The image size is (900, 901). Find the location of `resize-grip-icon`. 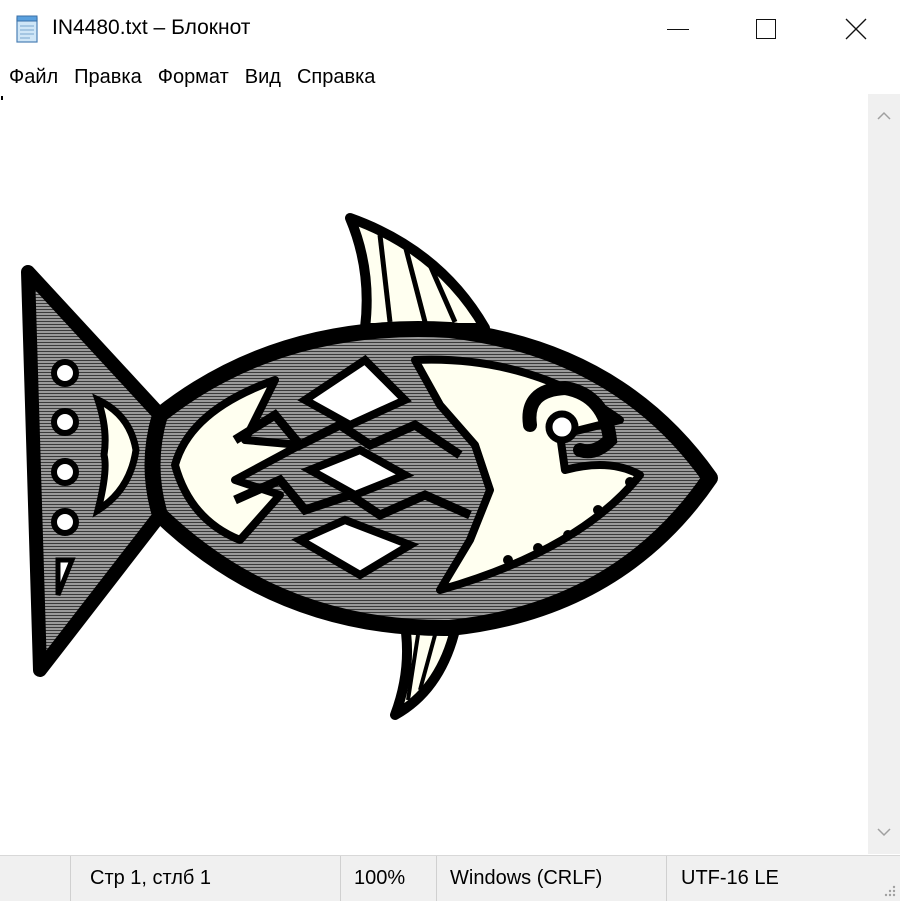

resize-grip-icon is located at coordinates (889, 890).